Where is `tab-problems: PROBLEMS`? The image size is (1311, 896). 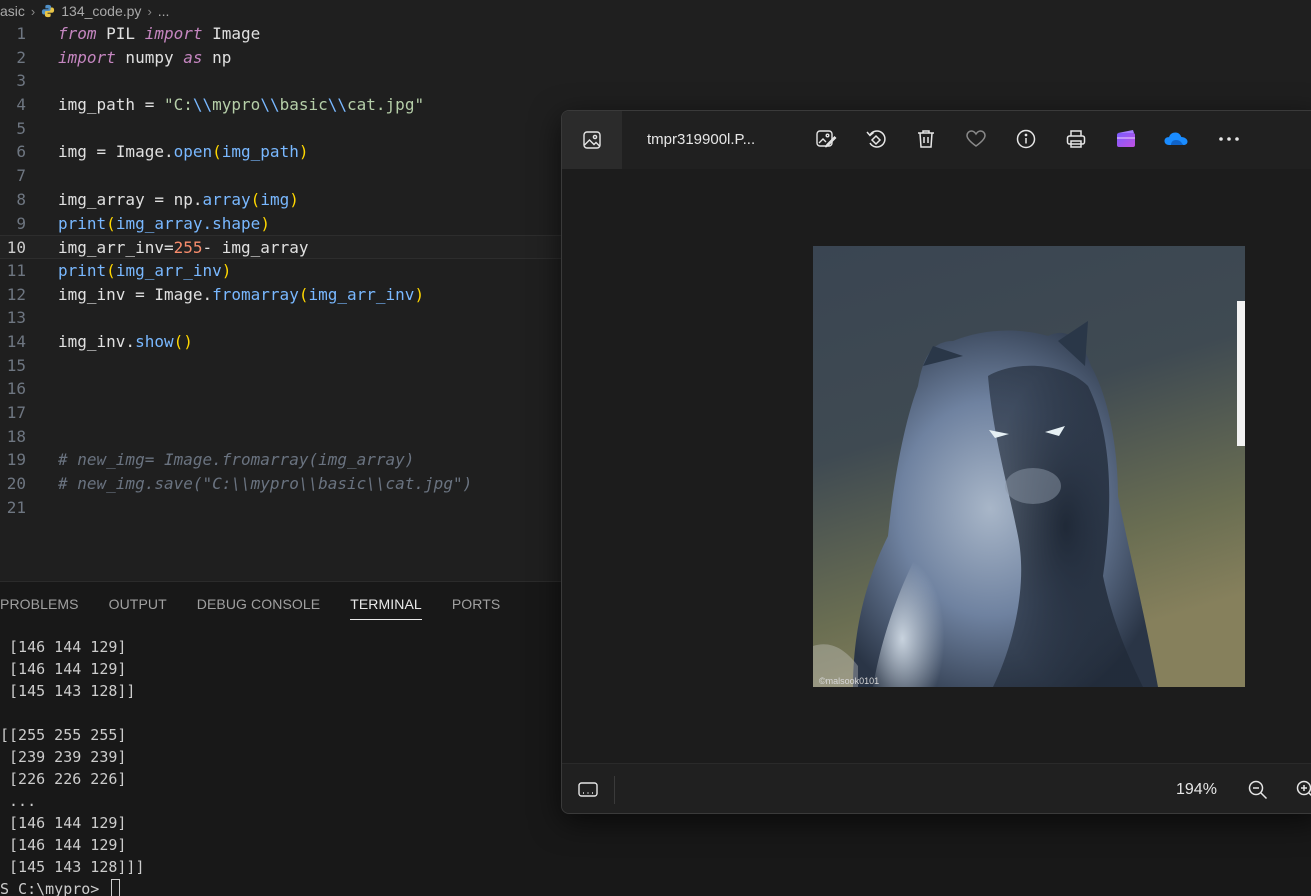
tab-problems: PROBLEMS is located at coordinates (39, 604).